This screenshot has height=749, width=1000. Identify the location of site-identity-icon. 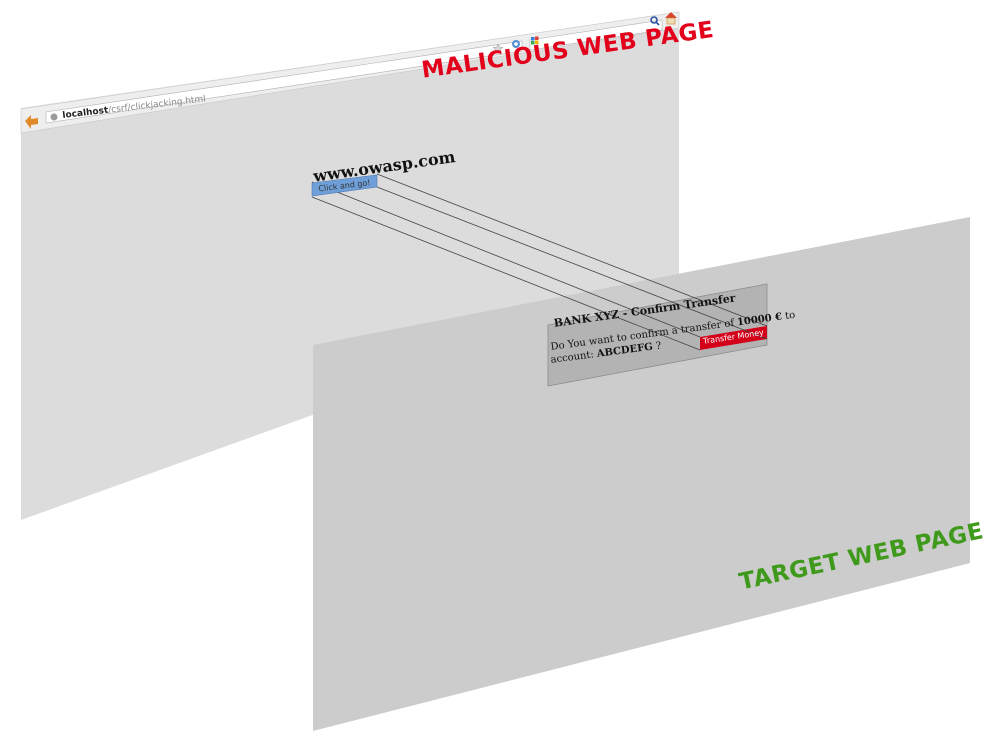
(54, 117).